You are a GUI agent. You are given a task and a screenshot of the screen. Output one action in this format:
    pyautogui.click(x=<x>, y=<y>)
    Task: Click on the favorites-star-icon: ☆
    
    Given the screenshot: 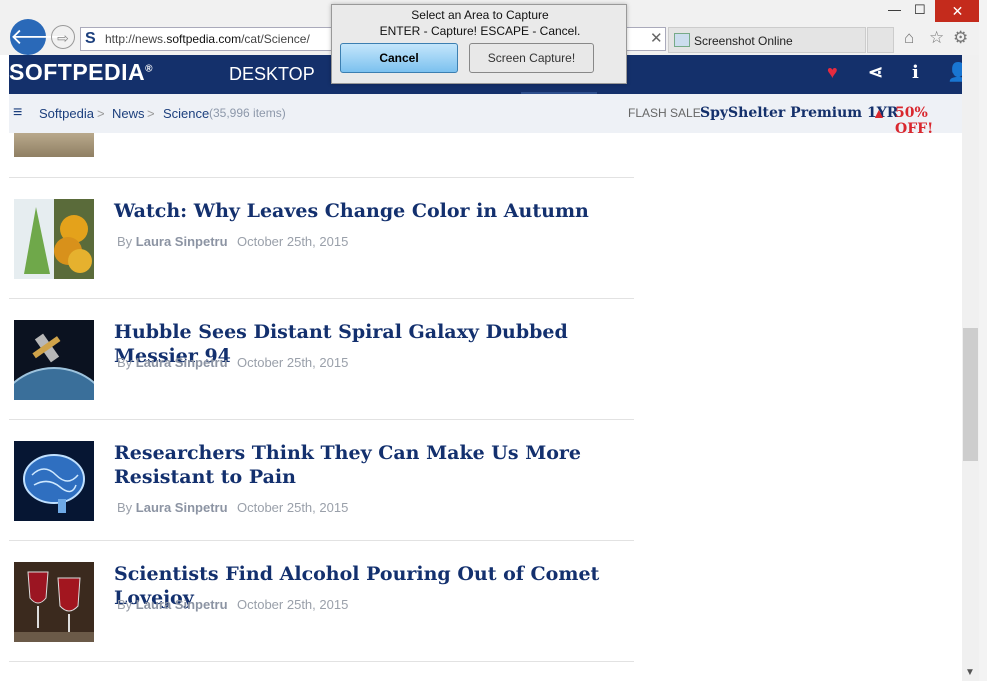 What is the action you would take?
    pyautogui.click(x=936, y=38)
    